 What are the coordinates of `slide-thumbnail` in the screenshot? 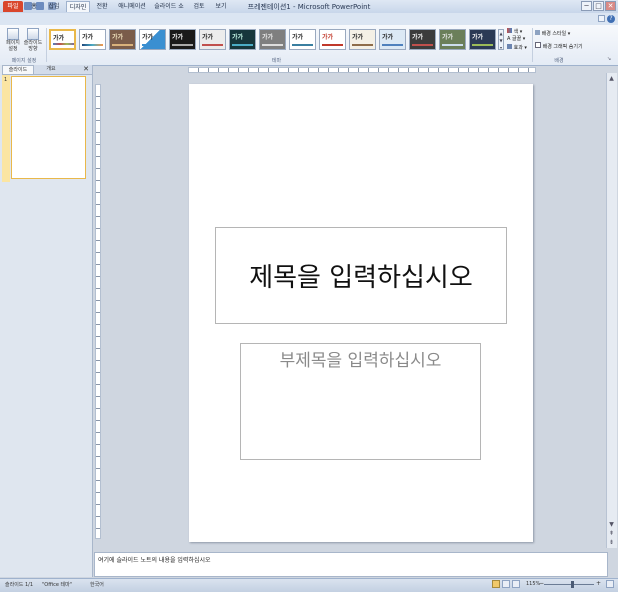 It's located at (48, 127).